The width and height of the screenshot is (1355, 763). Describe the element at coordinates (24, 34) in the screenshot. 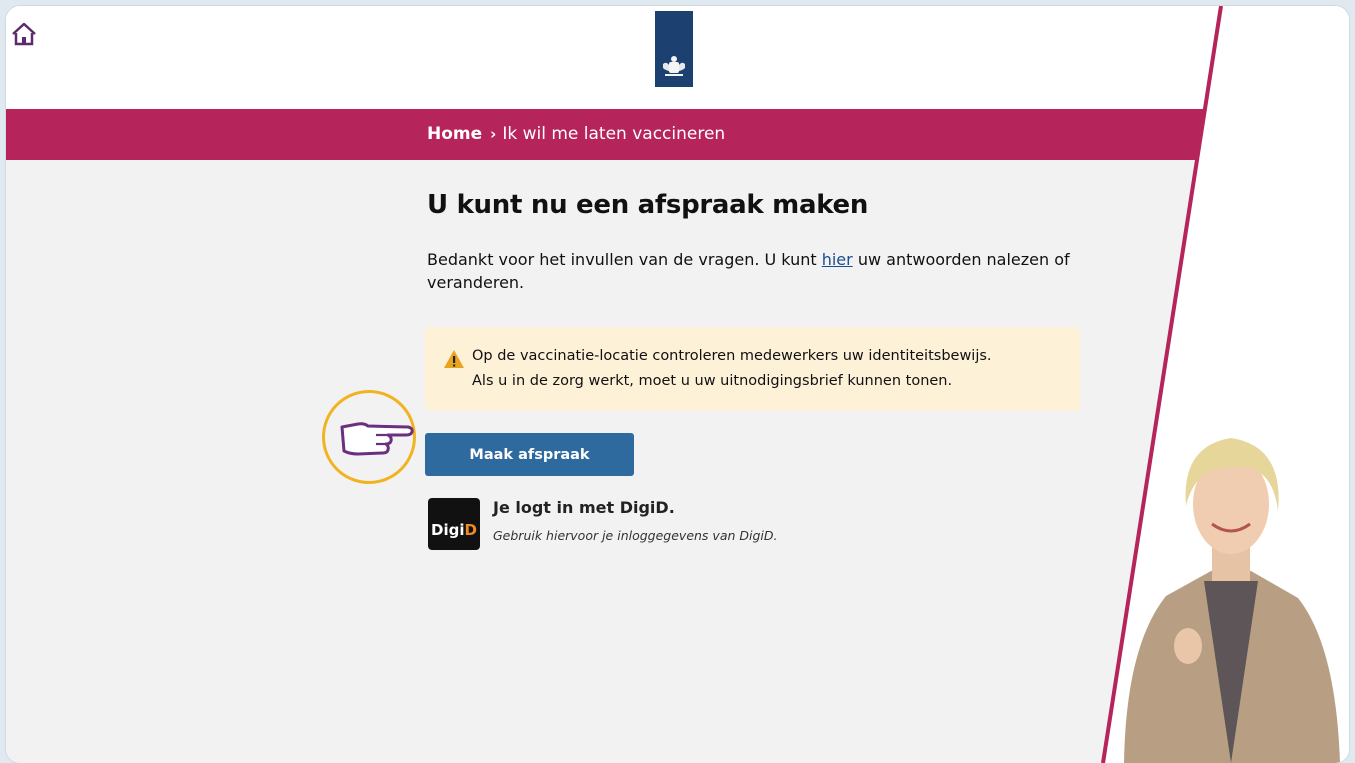

I see `home-icon` at that location.